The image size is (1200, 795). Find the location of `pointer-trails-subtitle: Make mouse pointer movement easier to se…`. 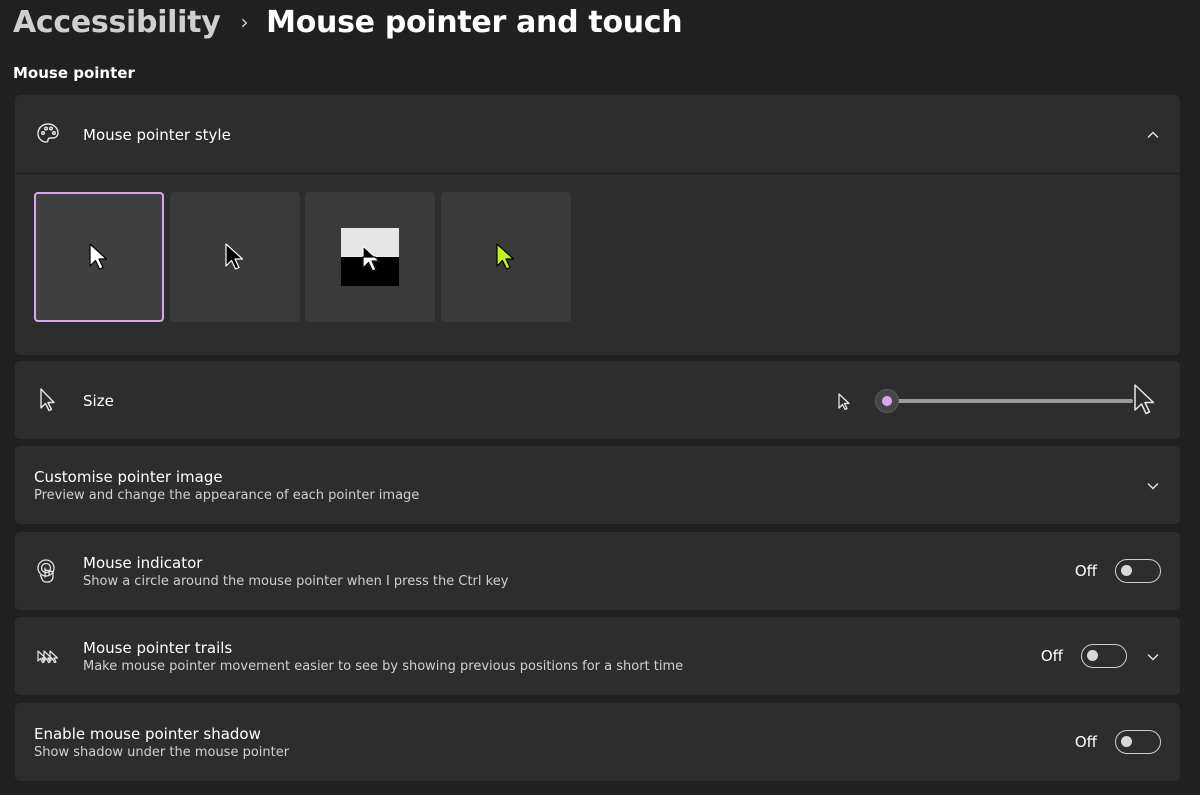

pointer-trails-subtitle: Make mouse pointer movement easier to se… is located at coordinates (383, 666).